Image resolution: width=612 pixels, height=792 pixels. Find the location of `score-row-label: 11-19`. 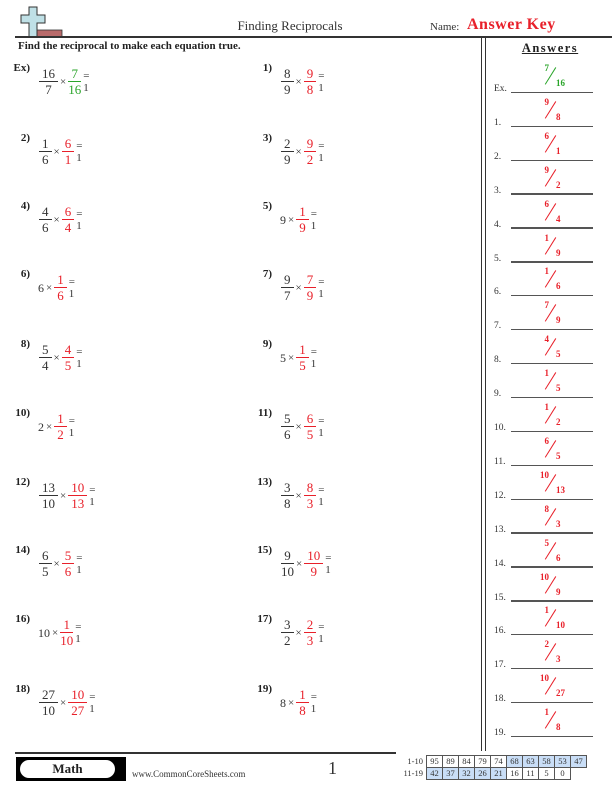

score-row-label: 11-19 is located at coordinates (413, 773).